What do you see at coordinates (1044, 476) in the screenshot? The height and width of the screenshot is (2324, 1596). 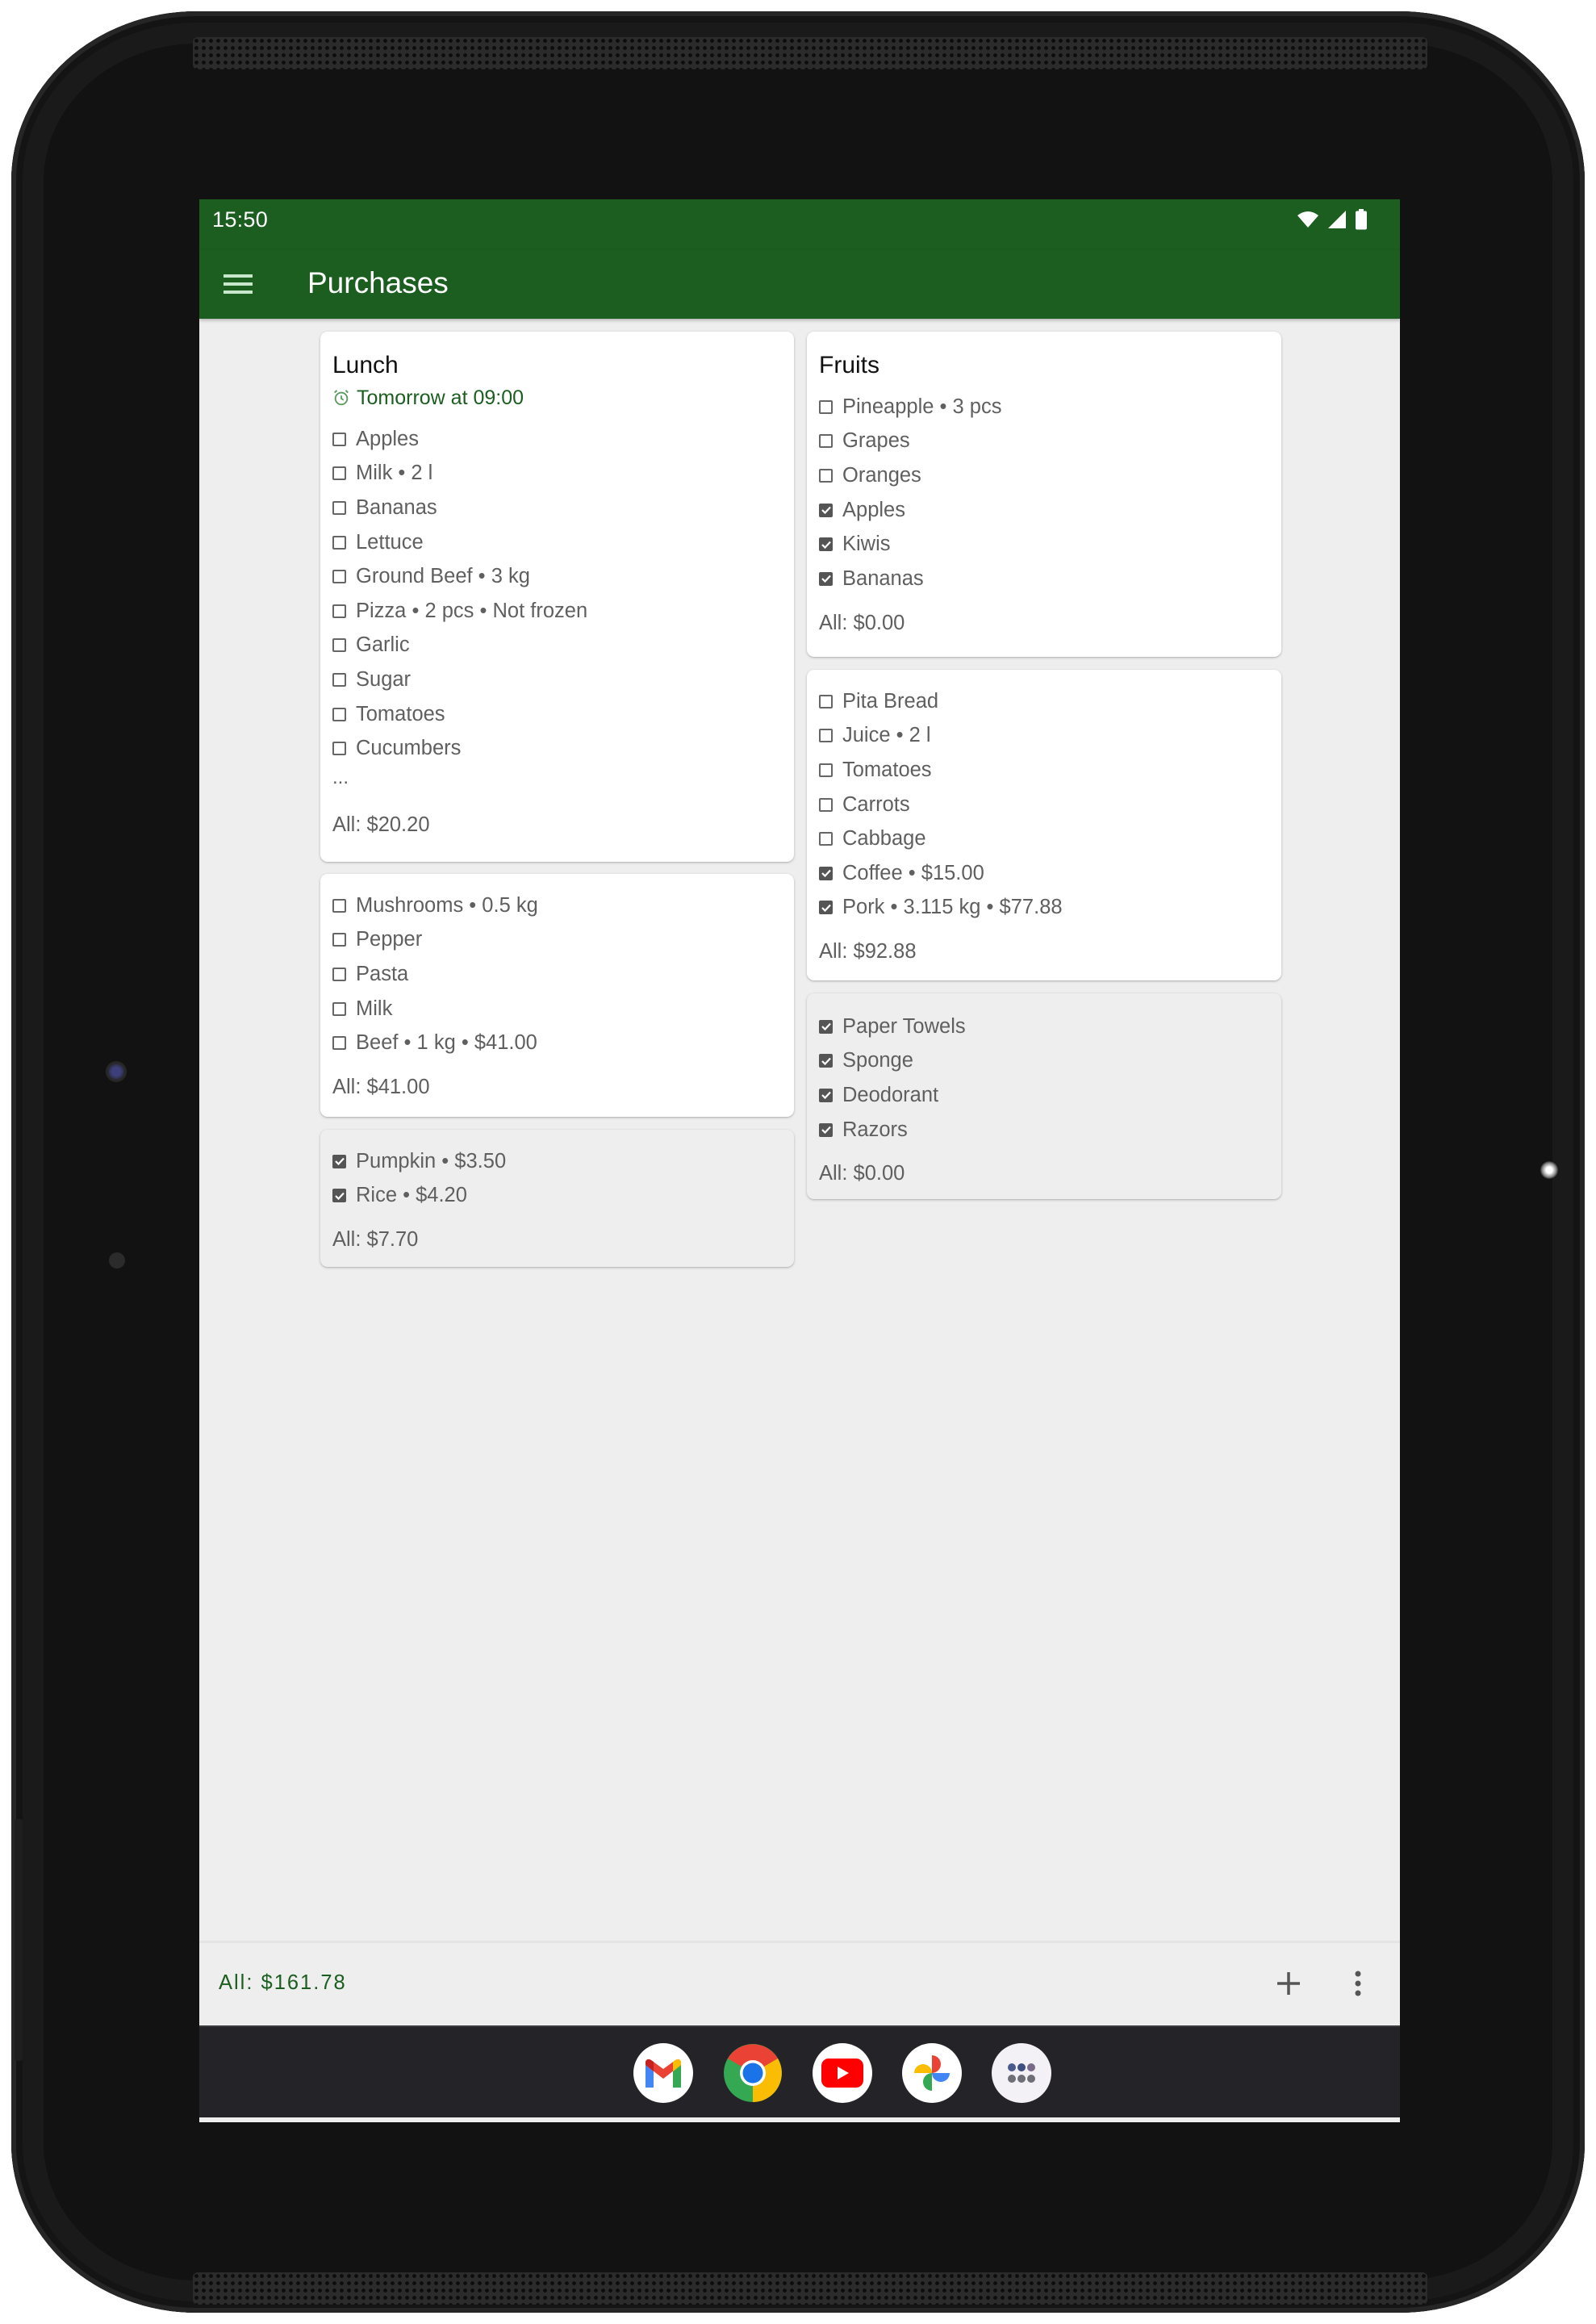 I see `list-item: Oranges` at bounding box center [1044, 476].